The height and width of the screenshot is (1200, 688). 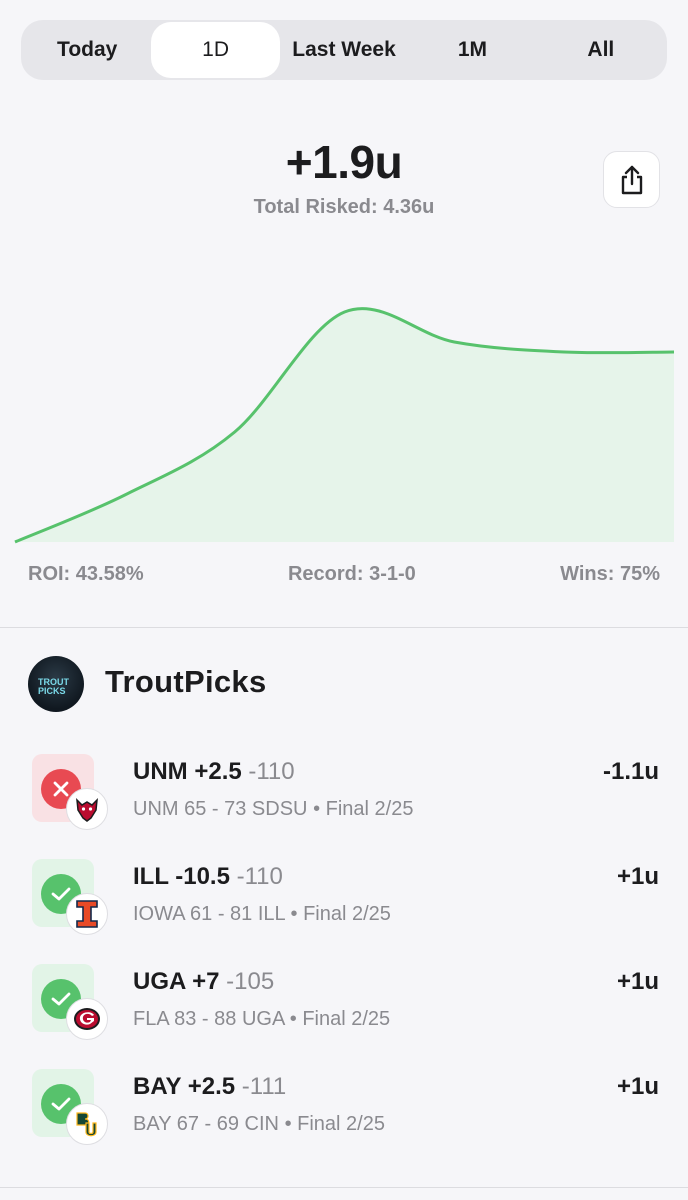 I want to click on tab-today: Today, so click(x=87, y=50).